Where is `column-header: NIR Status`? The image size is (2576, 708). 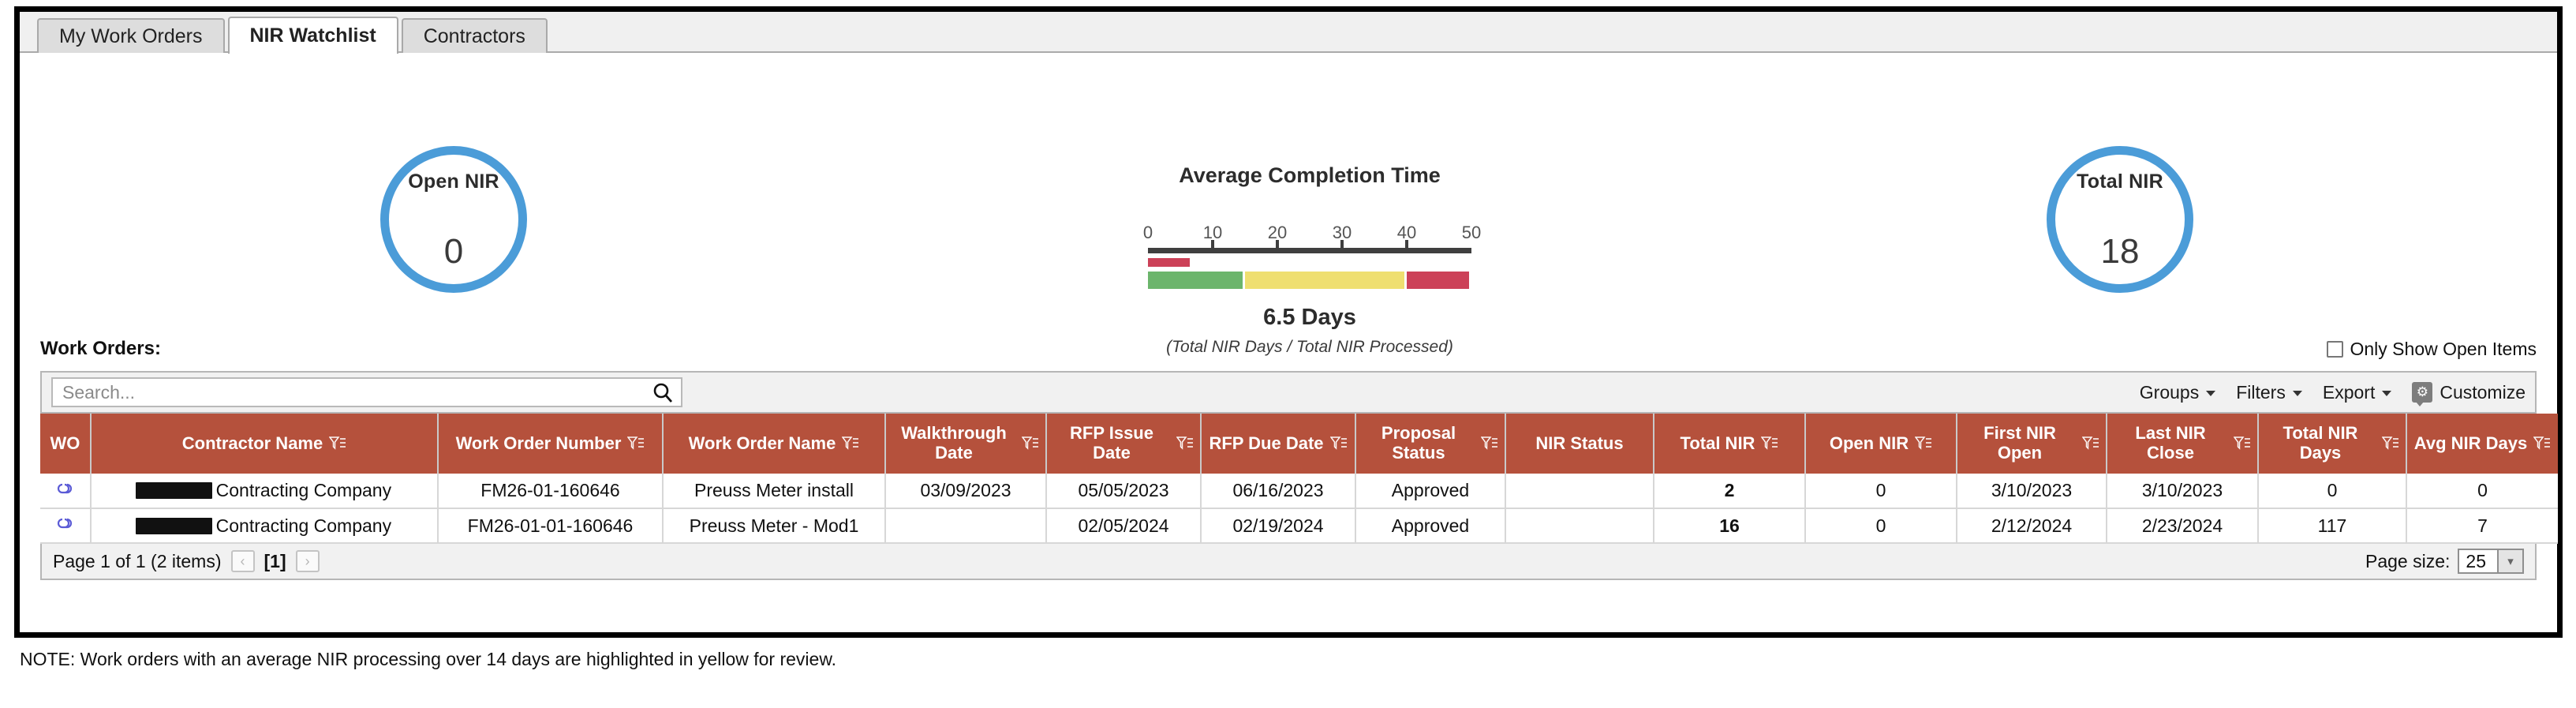 column-header: NIR Status is located at coordinates (1579, 444).